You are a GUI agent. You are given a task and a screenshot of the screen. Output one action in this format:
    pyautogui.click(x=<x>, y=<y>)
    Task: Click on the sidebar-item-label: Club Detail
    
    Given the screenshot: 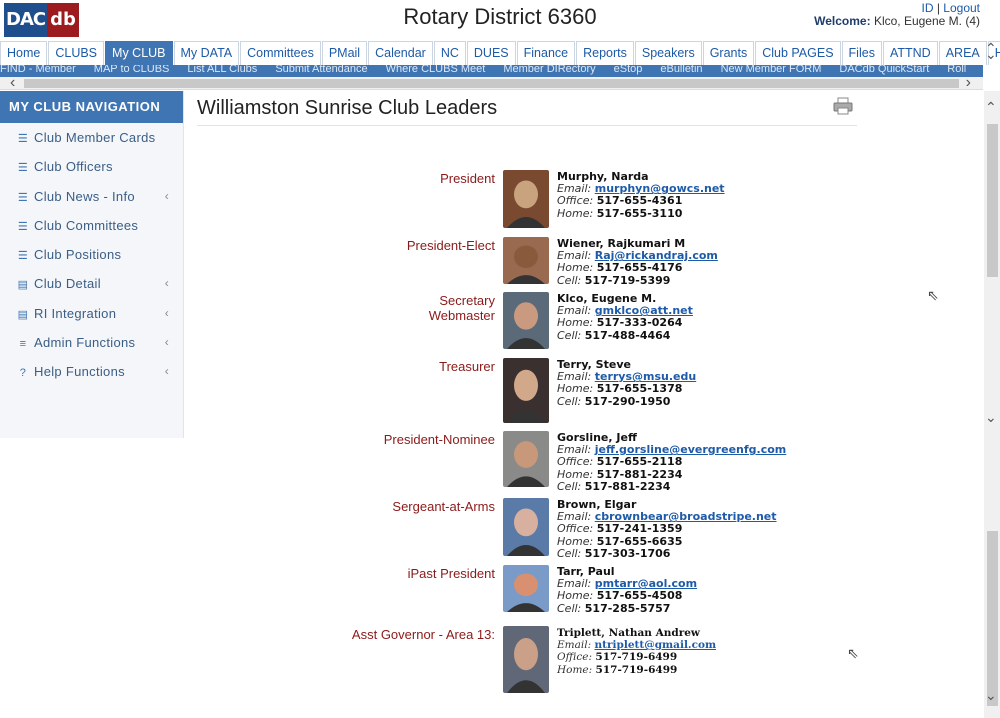 What is the action you would take?
    pyautogui.click(x=67, y=284)
    